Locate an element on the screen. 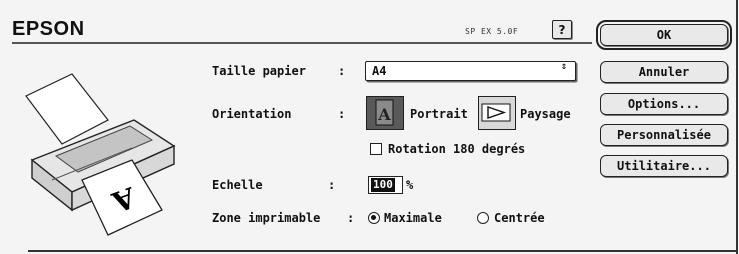  printable-area-colon: : is located at coordinates (351, 218).